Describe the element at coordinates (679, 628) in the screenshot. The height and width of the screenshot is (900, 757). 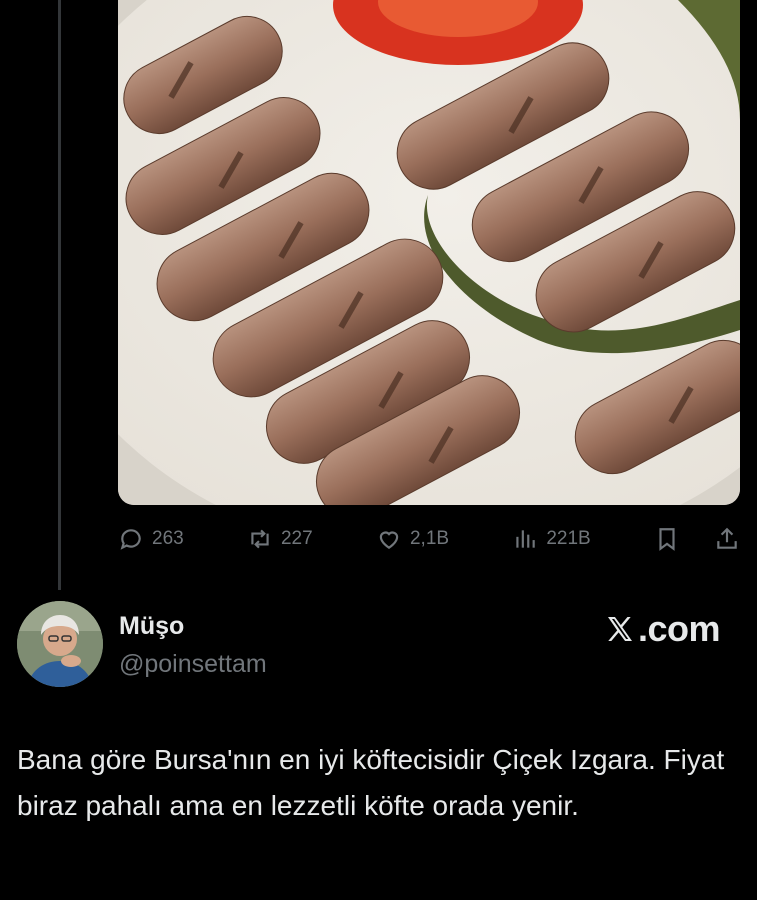
I see `brand-text: .com` at that location.